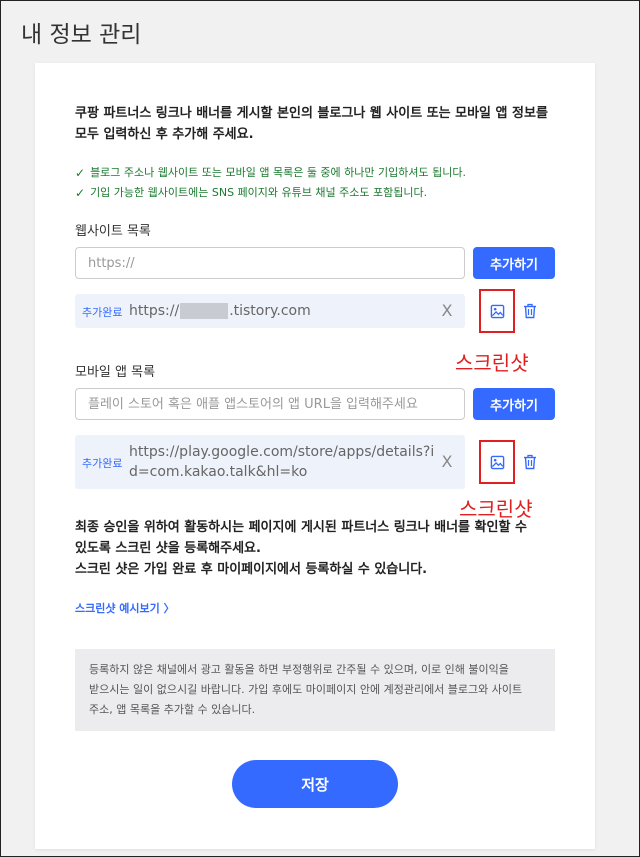 Image resolution: width=640 pixels, height=857 pixels. I want to click on website-url-input, so click(270, 263).